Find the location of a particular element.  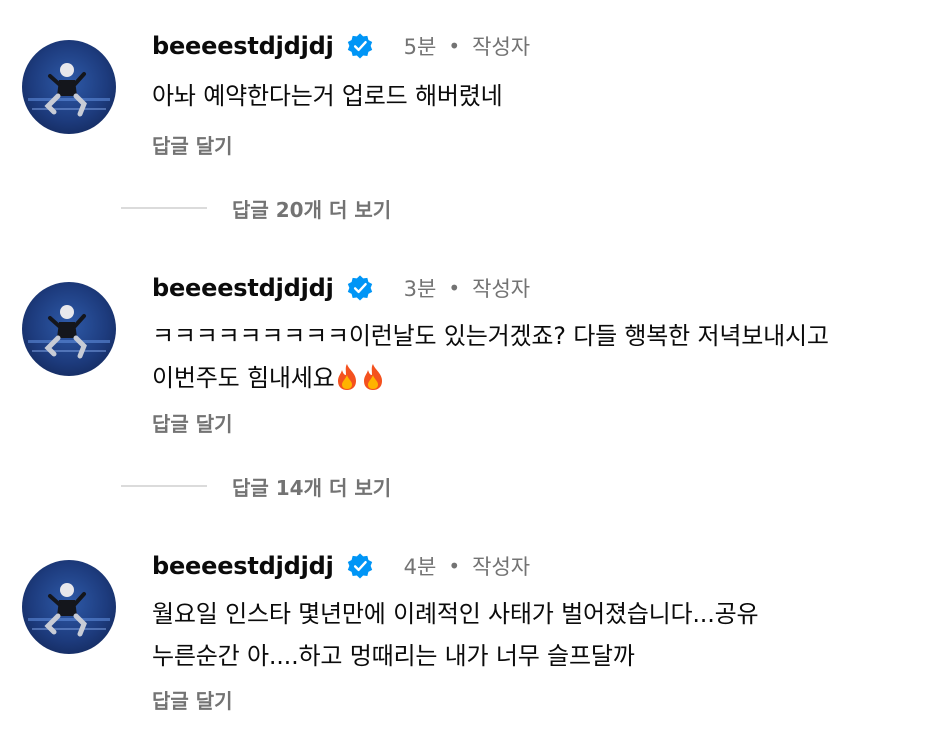

comment-time: 4분 is located at coordinates (420, 567).